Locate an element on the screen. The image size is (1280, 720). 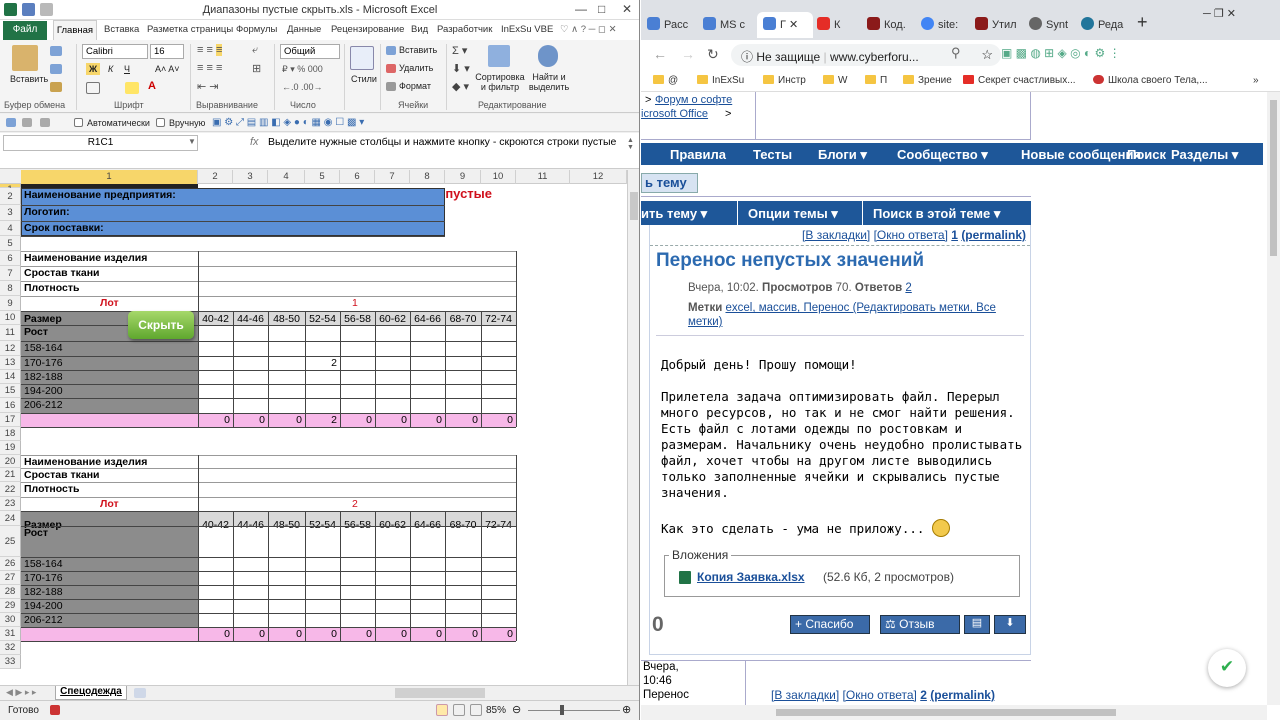
row-header: 23 is located at coordinates (10, 504).